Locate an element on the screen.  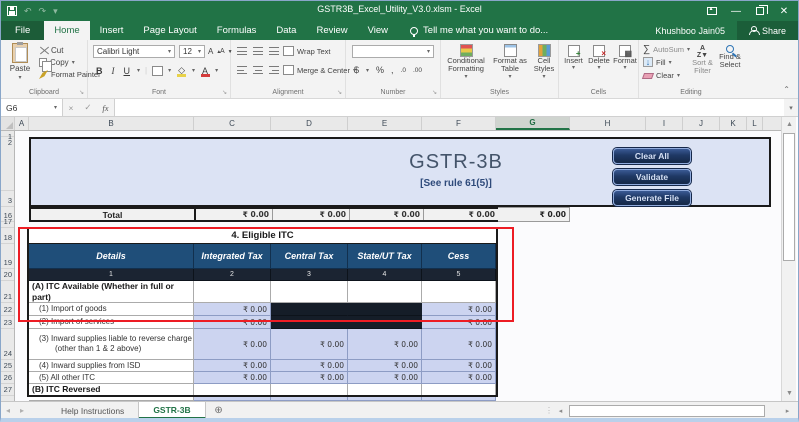
section-b-label: (B) ITC Reversed is located at coordinates (111, 390).